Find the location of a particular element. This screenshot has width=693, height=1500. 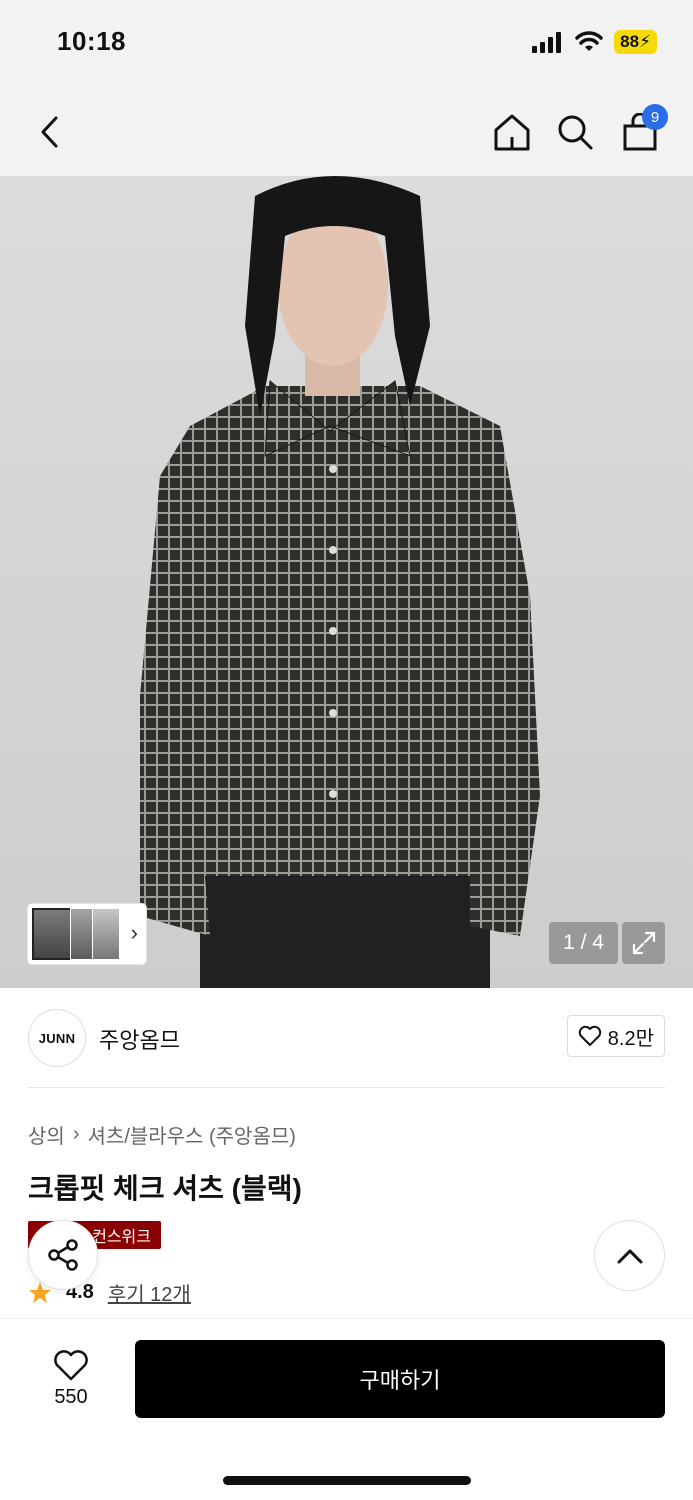

status-bar: 10:18 88 ⚡ is located at coordinates (346, 44).